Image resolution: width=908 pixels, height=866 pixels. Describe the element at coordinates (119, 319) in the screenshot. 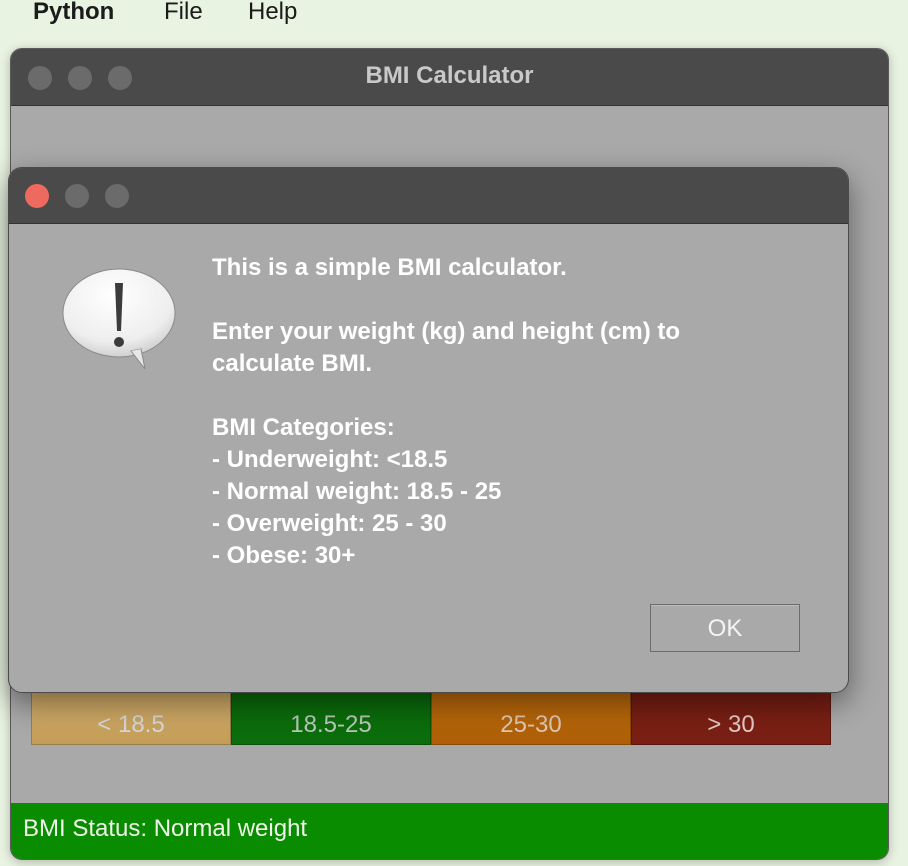

I see `exclamation-speech-bubble-icon` at that location.